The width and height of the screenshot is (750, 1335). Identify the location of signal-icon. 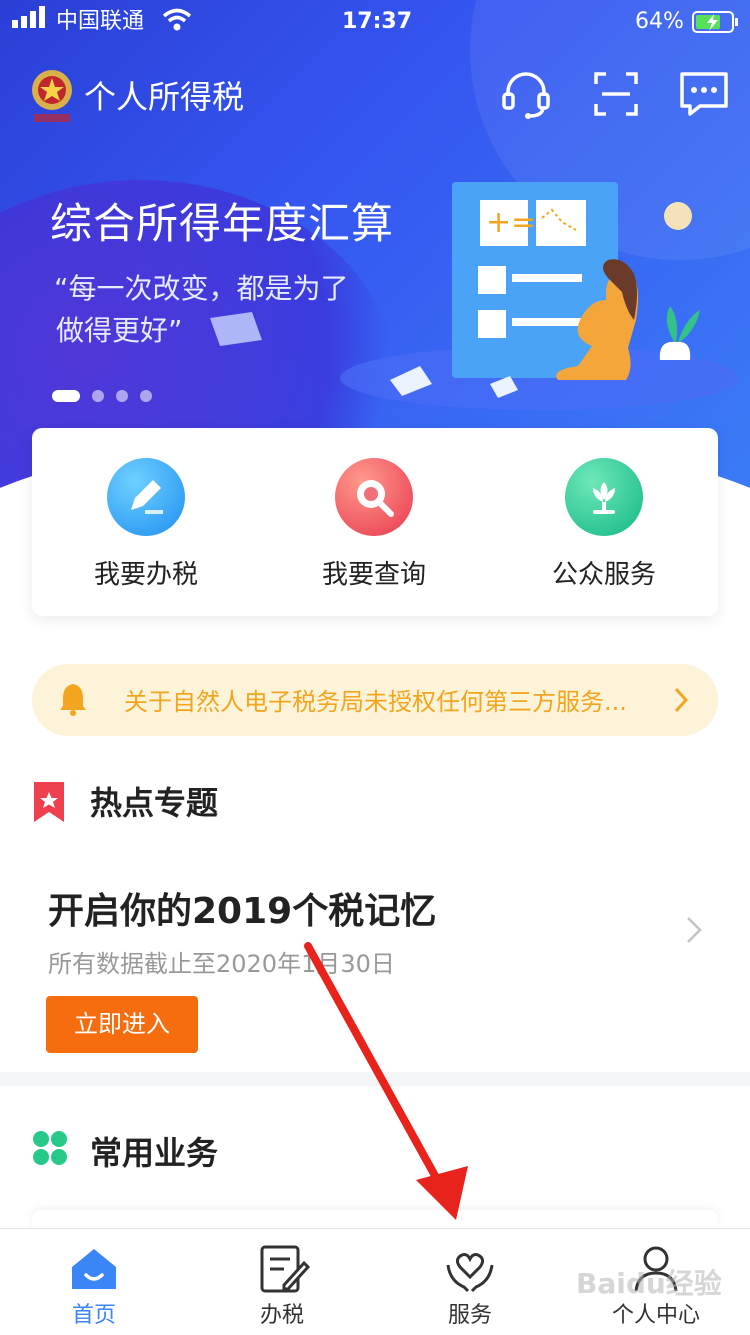
(31, 22).